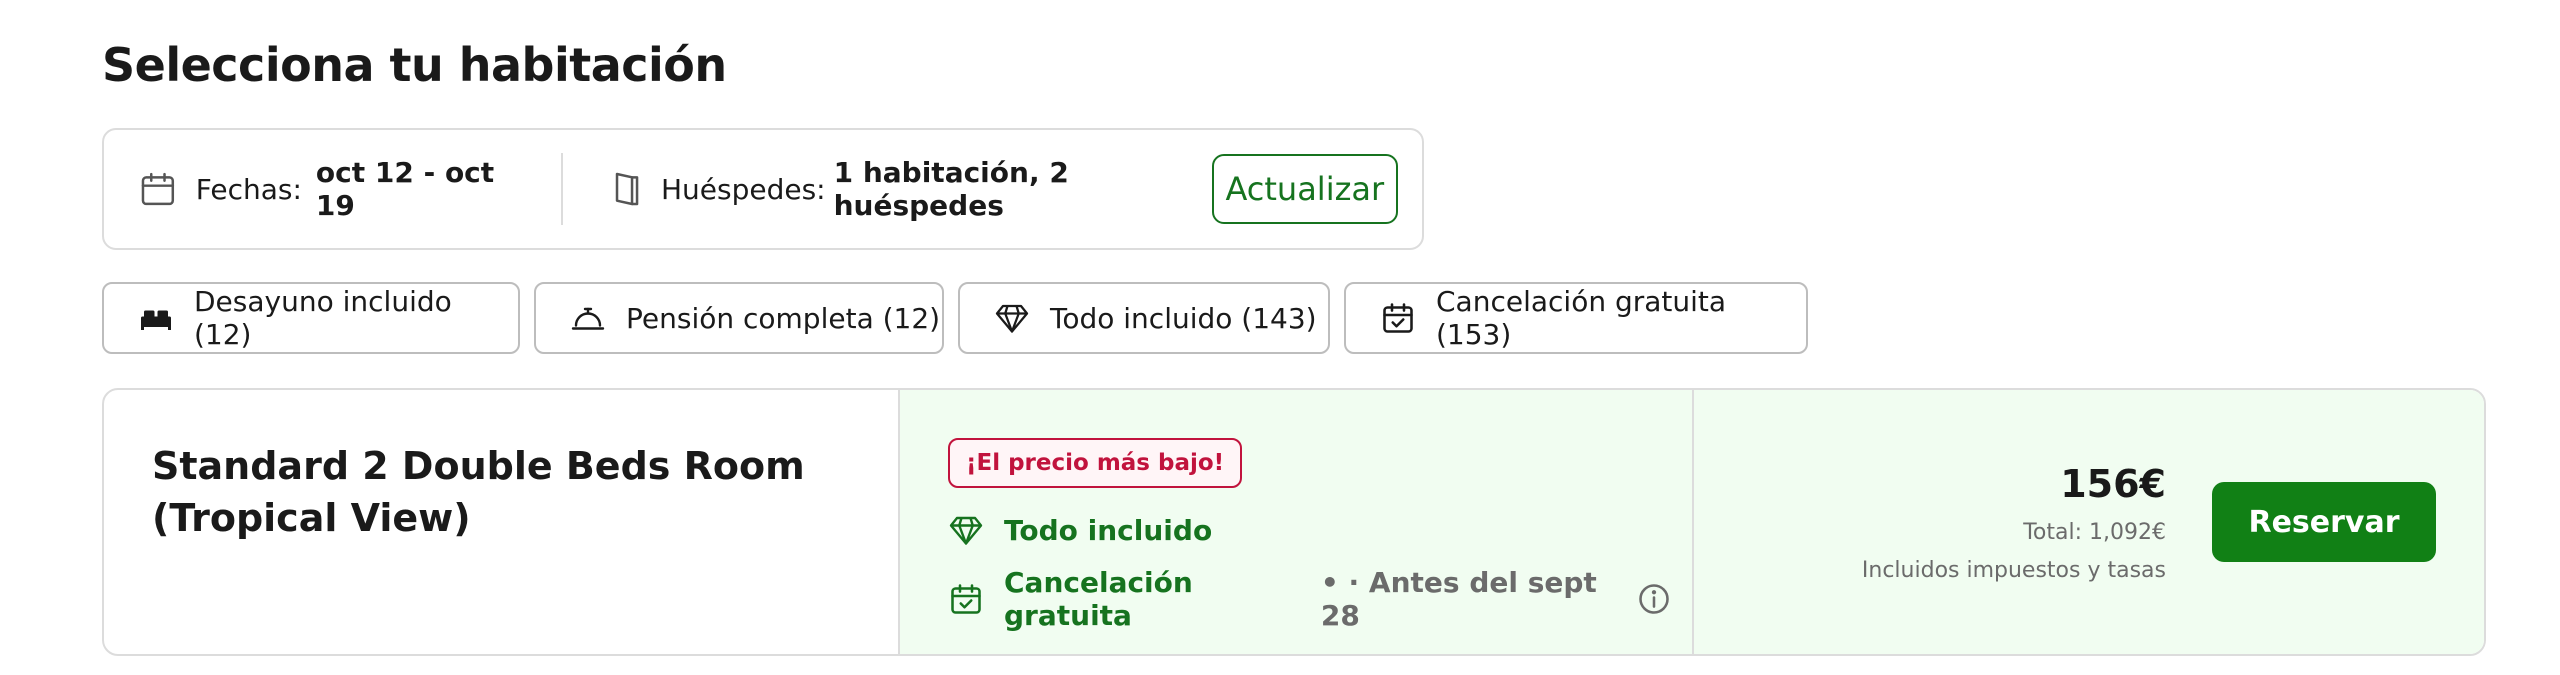 The width and height of the screenshot is (2560, 675). I want to click on dates-label: Fechas:, so click(248, 189).